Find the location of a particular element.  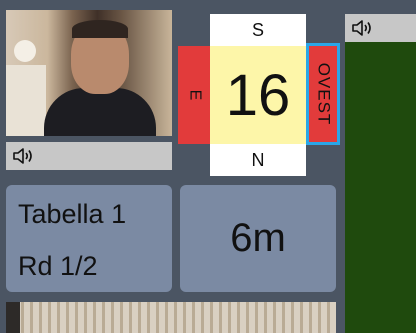

player-video-bottom is located at coordinates (171, 317).